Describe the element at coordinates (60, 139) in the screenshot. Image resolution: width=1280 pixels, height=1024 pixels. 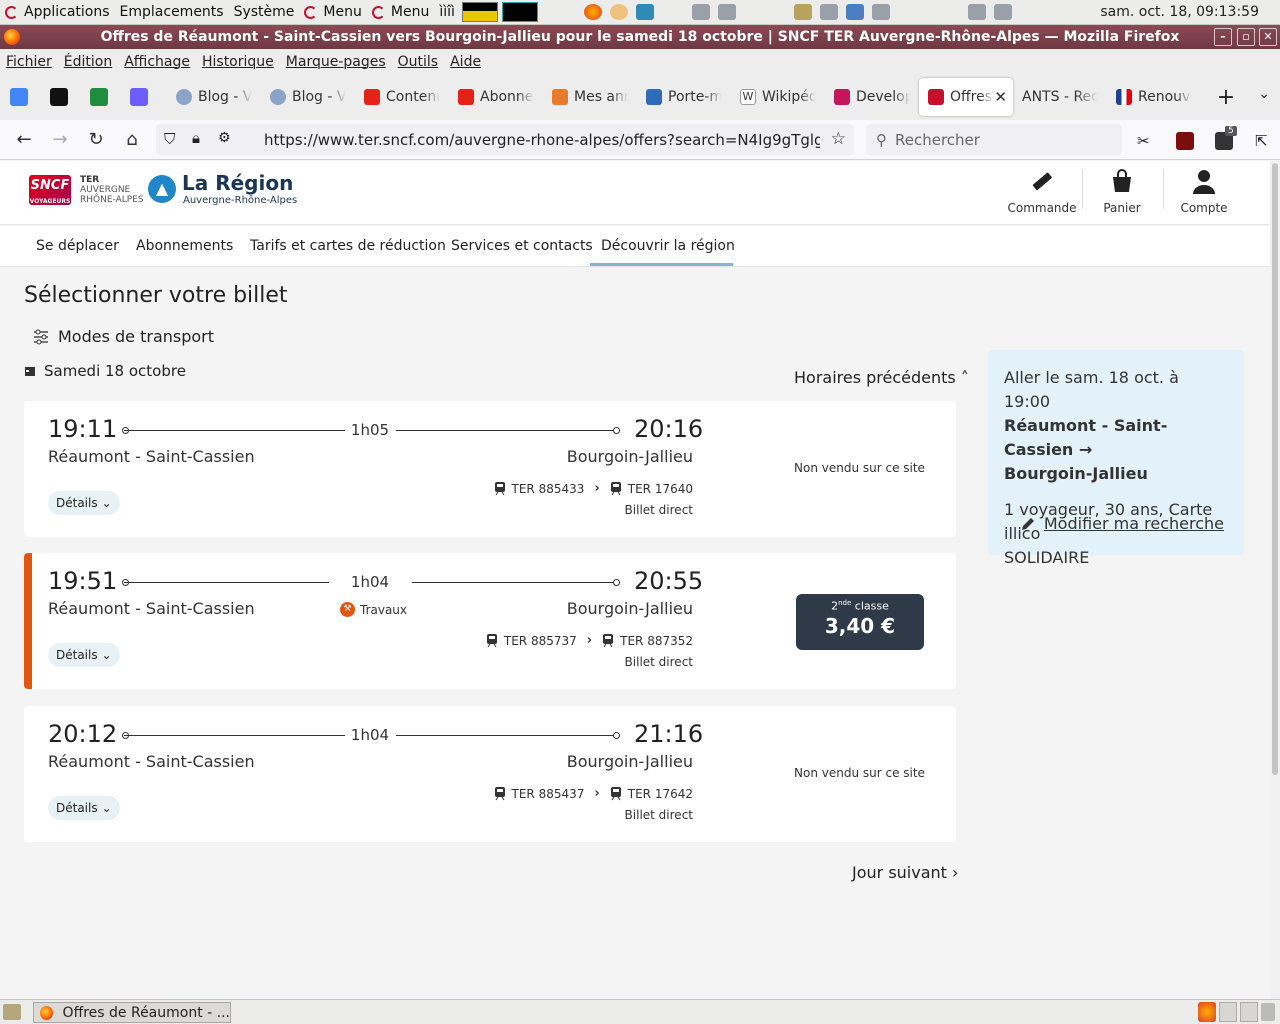
I see `forward-button: →` at that location.